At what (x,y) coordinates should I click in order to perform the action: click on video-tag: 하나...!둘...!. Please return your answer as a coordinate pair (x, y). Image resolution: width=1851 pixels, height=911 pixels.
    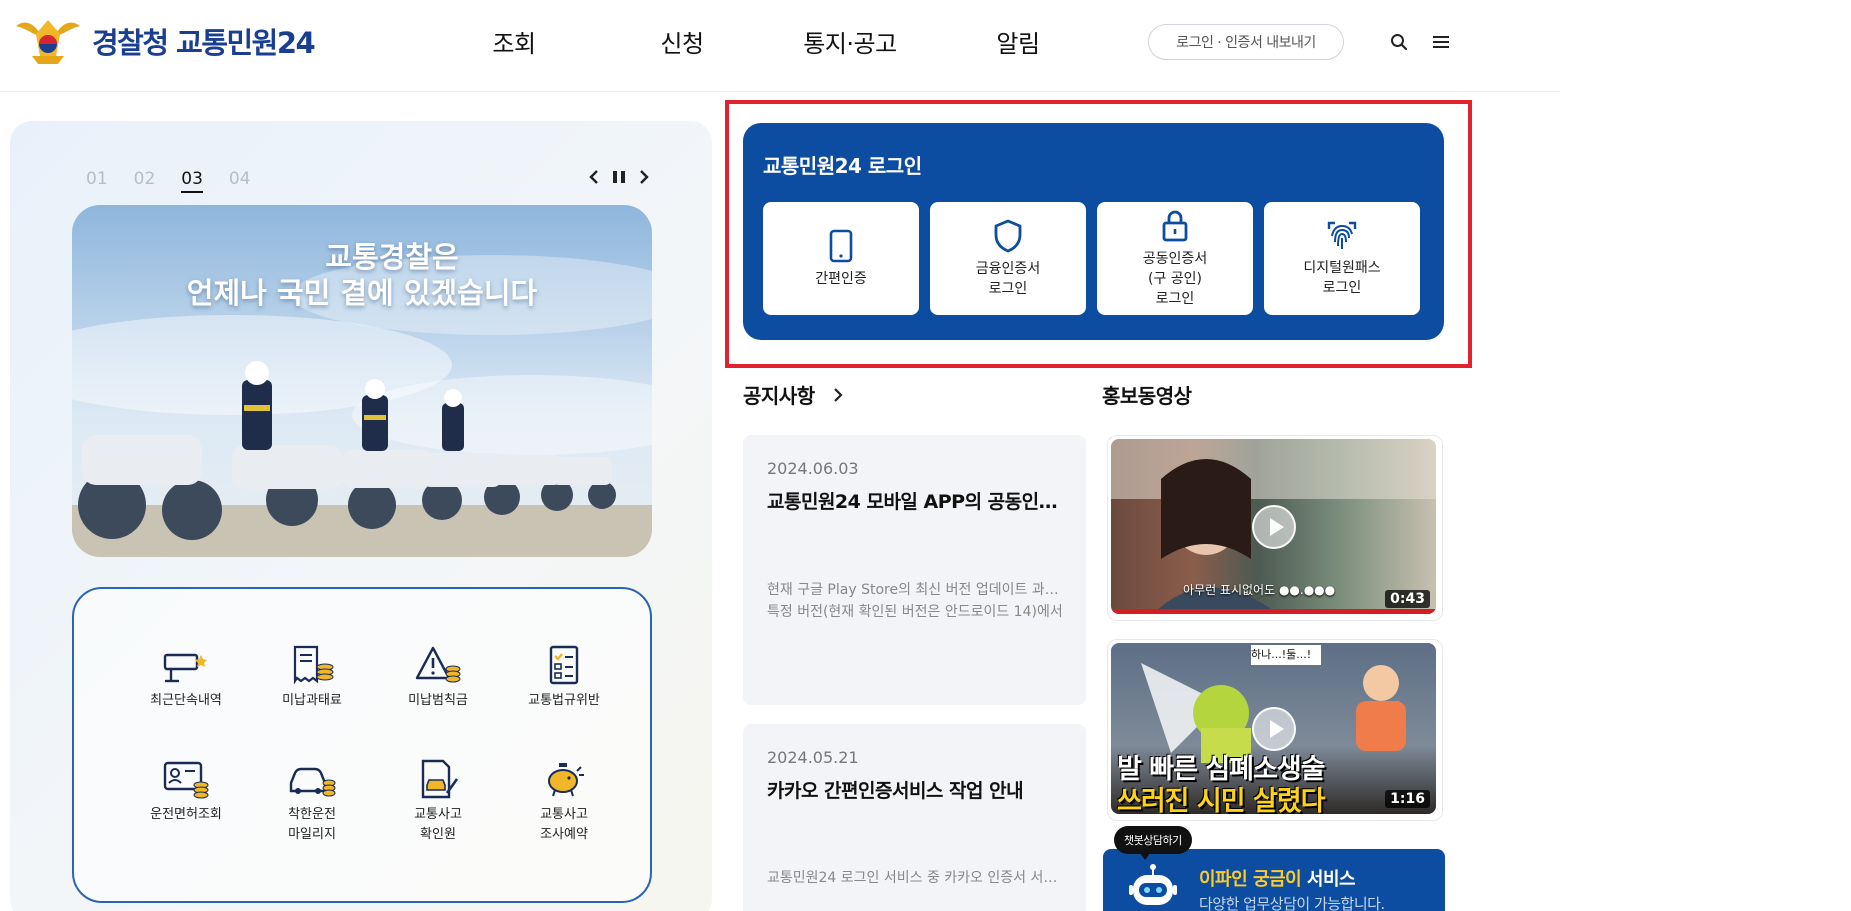
    Looking at the image, I should click on (1281, 654).